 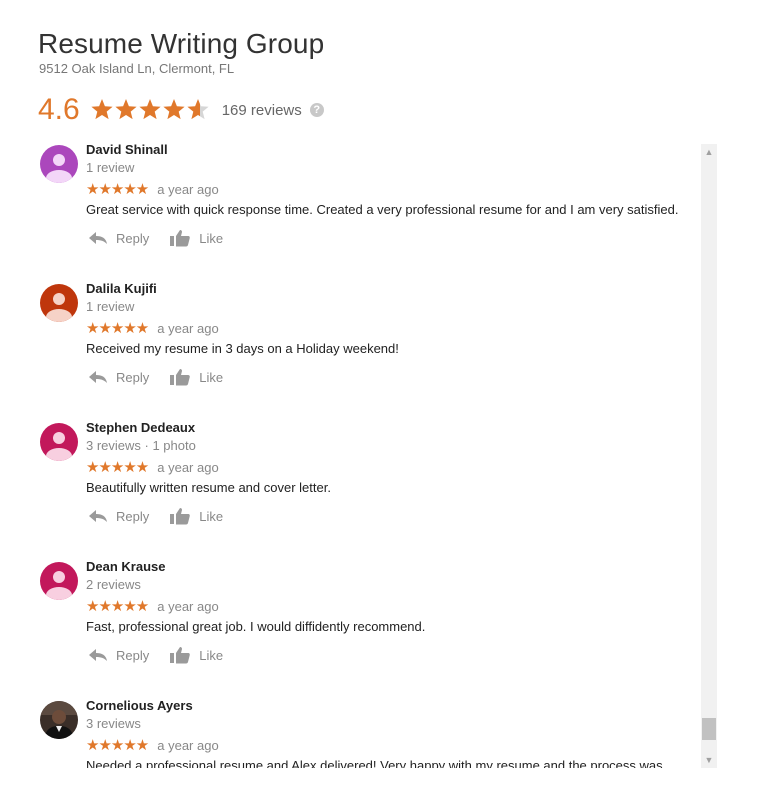 I want to click on business-name: Resume Writing Group, so click(x=181, y=43).